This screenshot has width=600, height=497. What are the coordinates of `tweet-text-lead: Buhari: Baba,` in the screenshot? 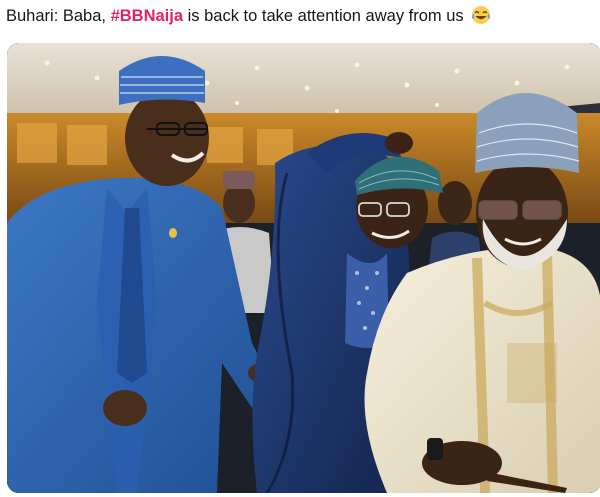 It's located at (58, 16).